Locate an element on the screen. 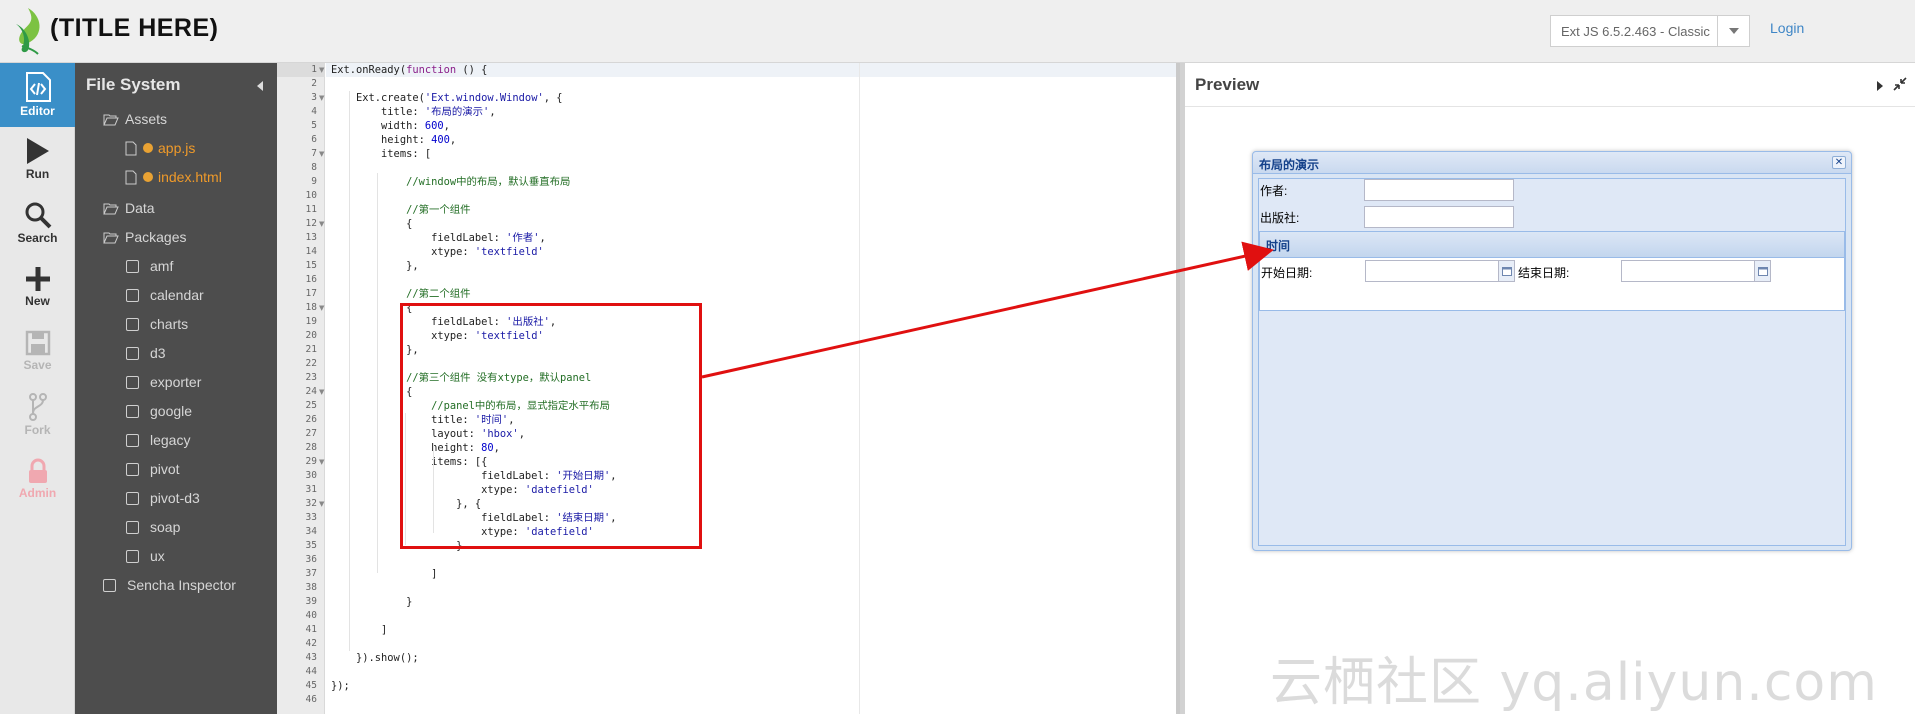  code-line: //第二个组件 is located at coordinates (401, 294).